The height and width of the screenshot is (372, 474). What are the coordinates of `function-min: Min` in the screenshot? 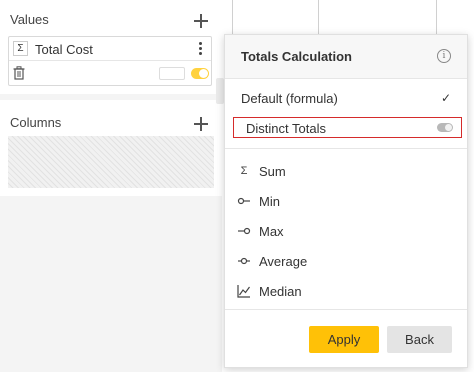 It's located at (347, 202).